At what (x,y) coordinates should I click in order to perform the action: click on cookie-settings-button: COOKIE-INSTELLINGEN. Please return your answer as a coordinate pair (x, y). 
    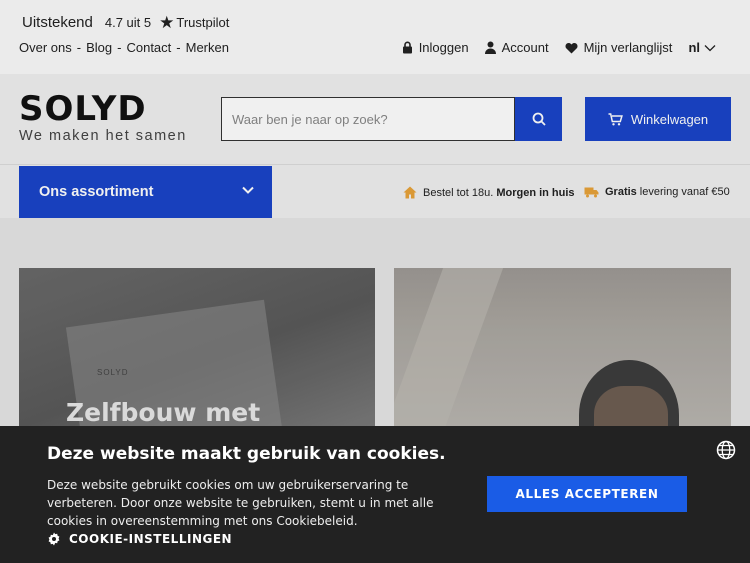
    Looking at the image, I should click on (139, 539).